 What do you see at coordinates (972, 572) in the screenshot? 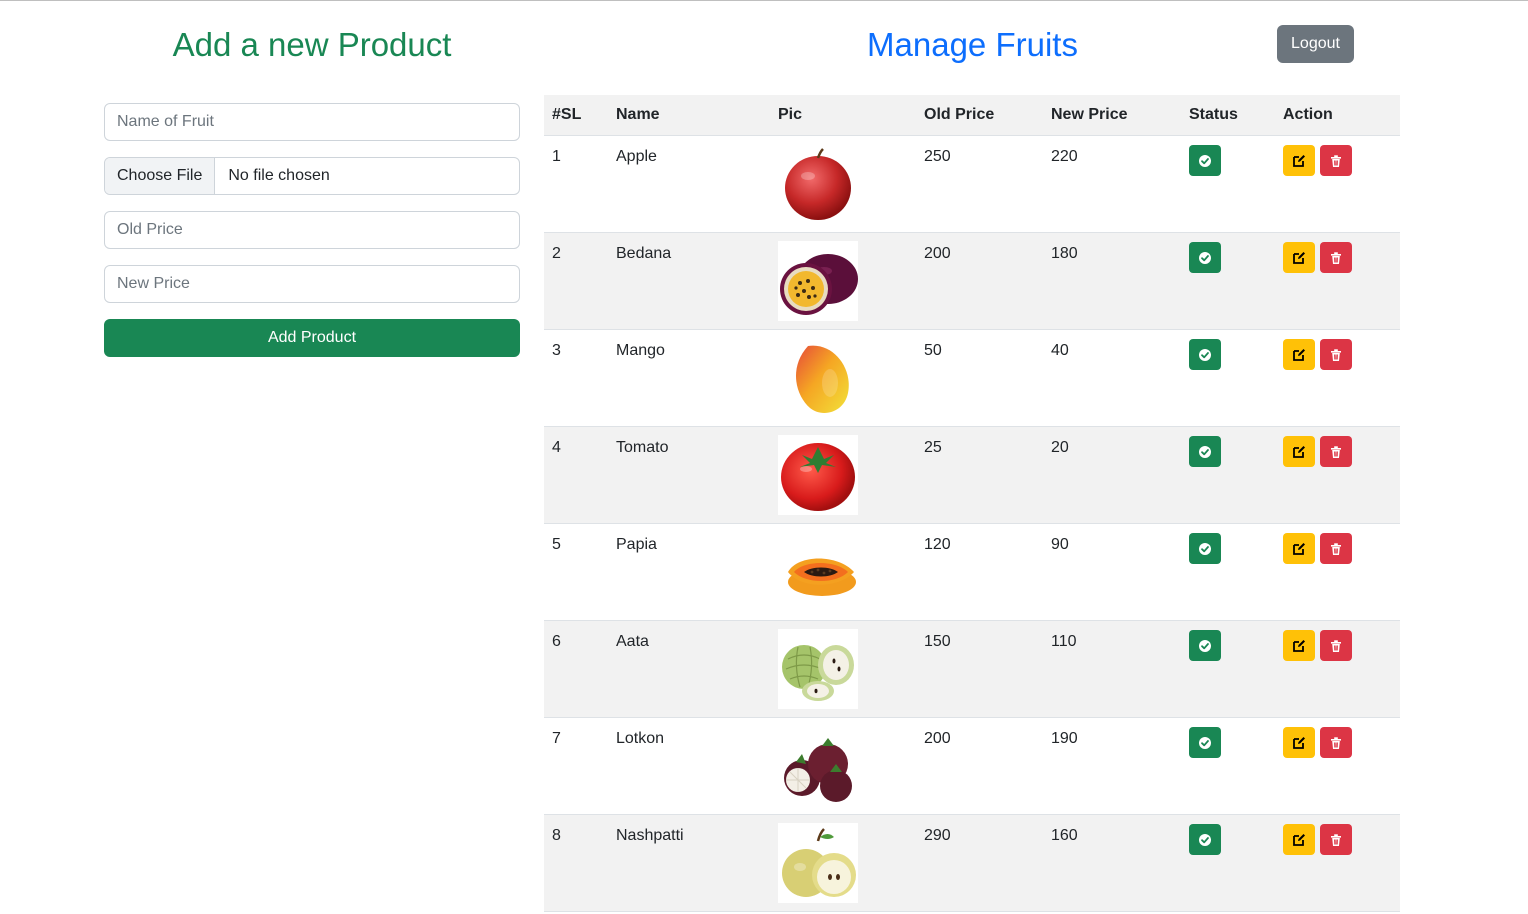
I see `table-row: 5 Papia 120 90` at bounding box center [972, 572].